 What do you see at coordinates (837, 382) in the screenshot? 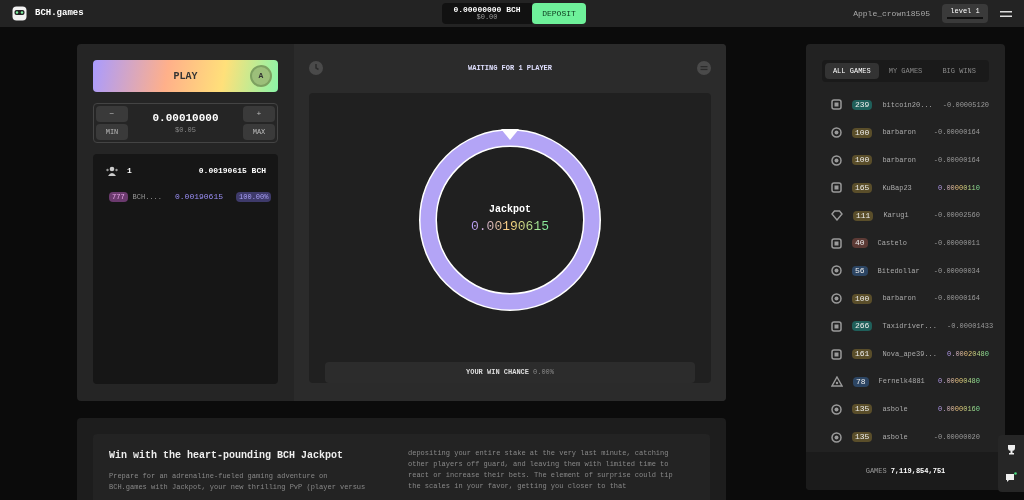
I see `triangle-icon` at bounding box center [837, 382].